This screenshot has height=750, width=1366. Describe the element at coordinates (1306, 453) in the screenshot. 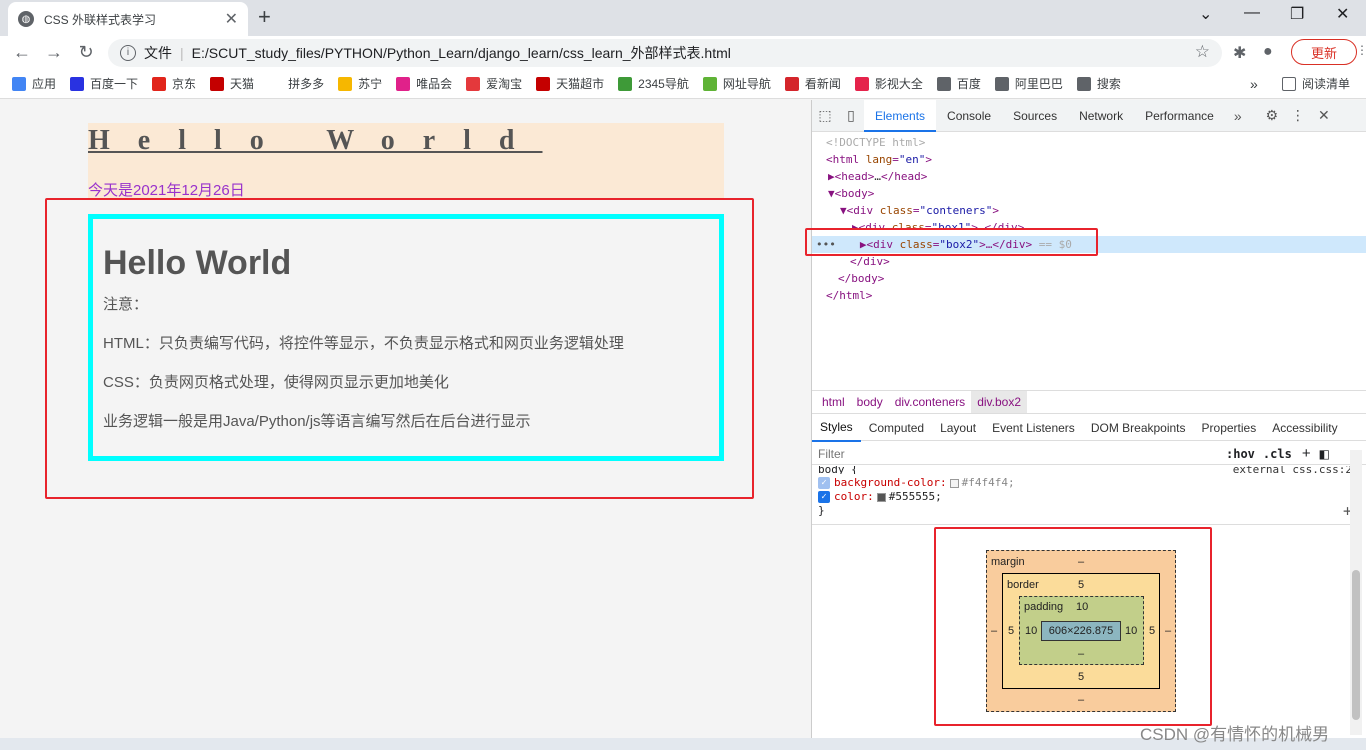

I see `new-rule-icon: +` at that location.